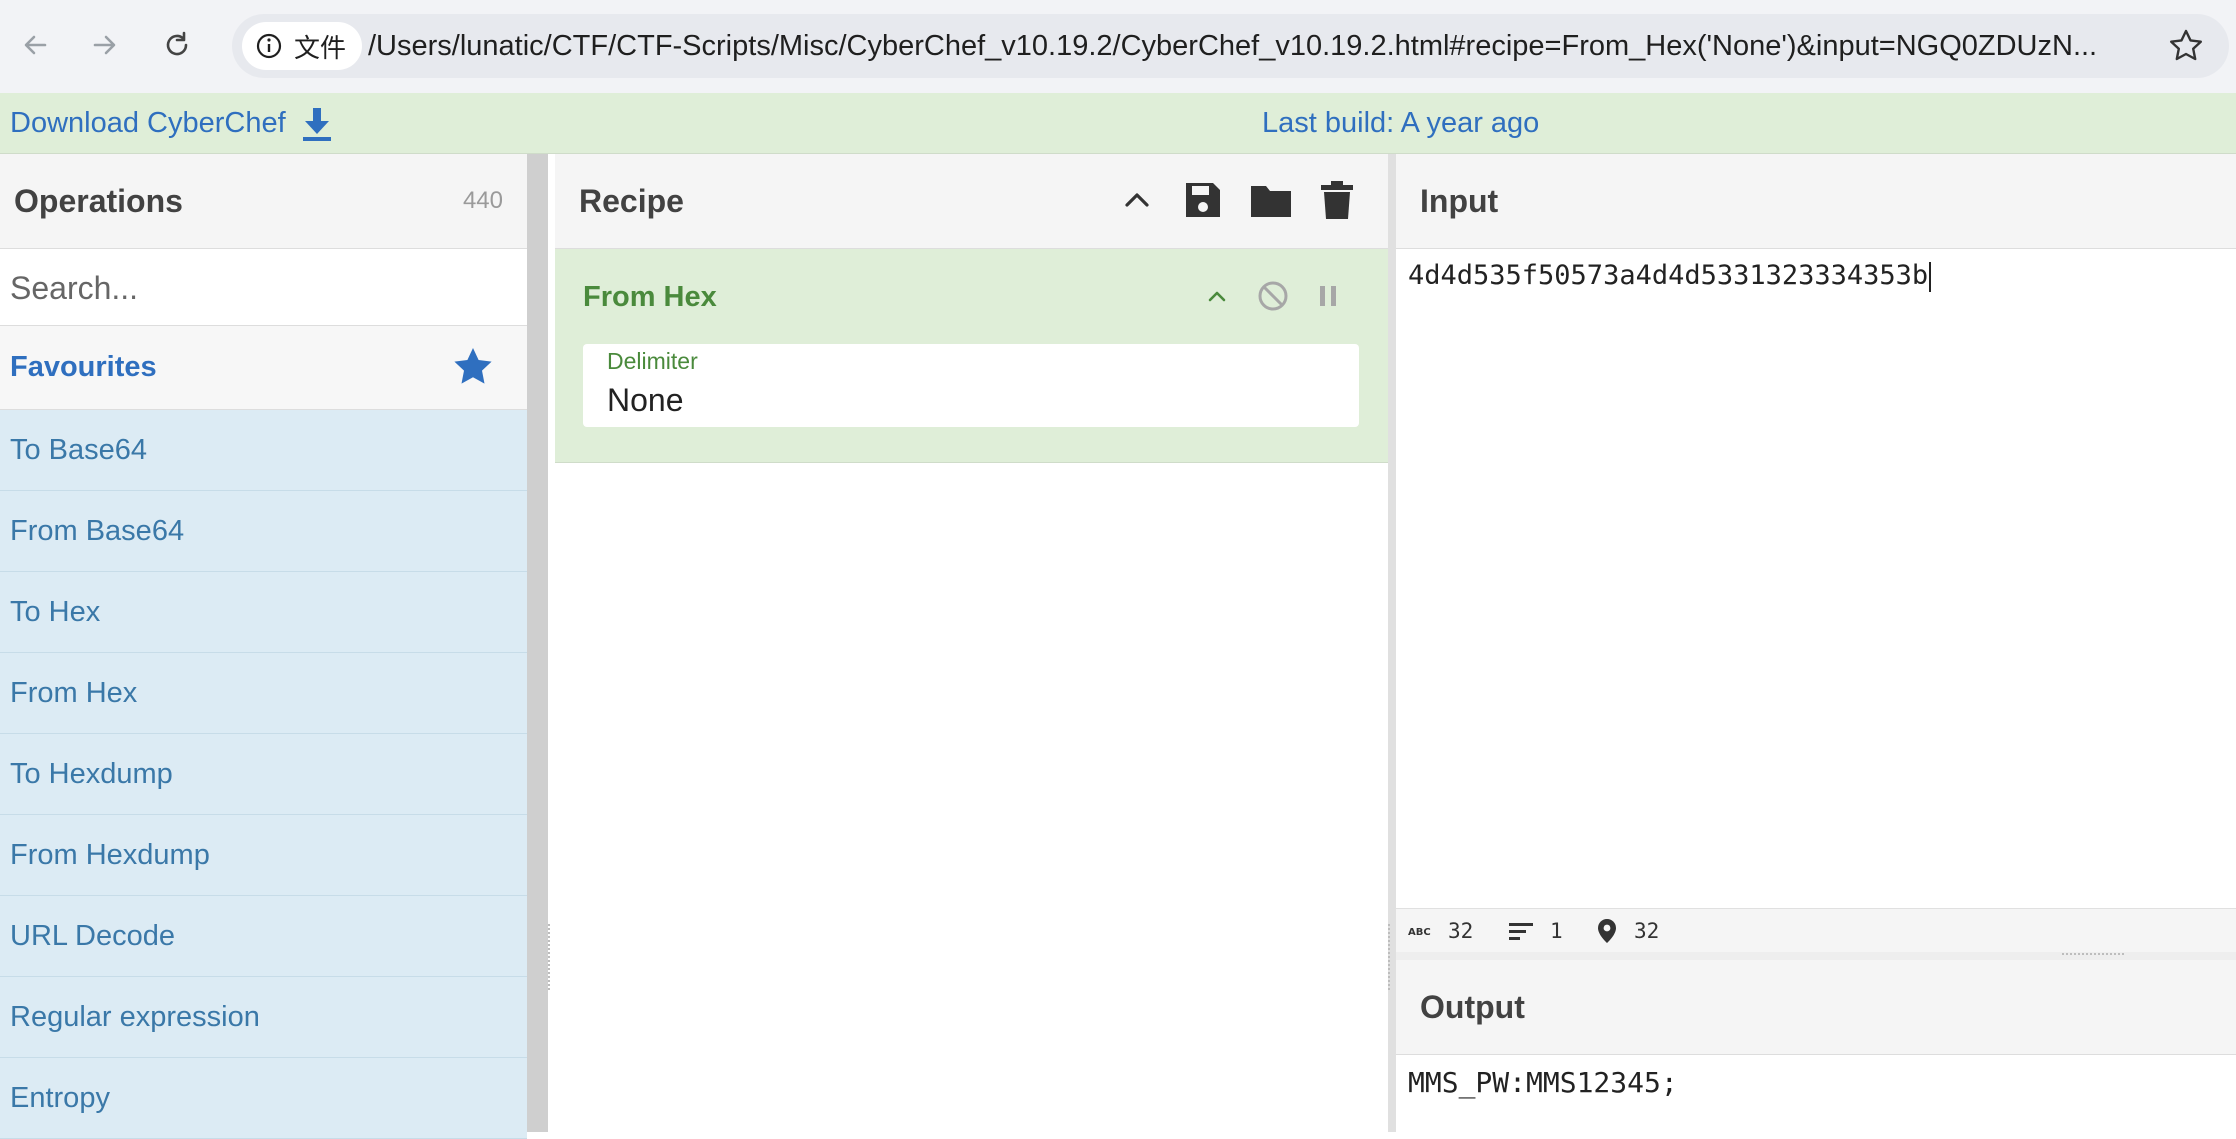 This screenshot has height=1139, width=2236. Describe the element at coordinates (650, 297) in the screenshot. I see `recipe-operation-name: From Hex` at that location.